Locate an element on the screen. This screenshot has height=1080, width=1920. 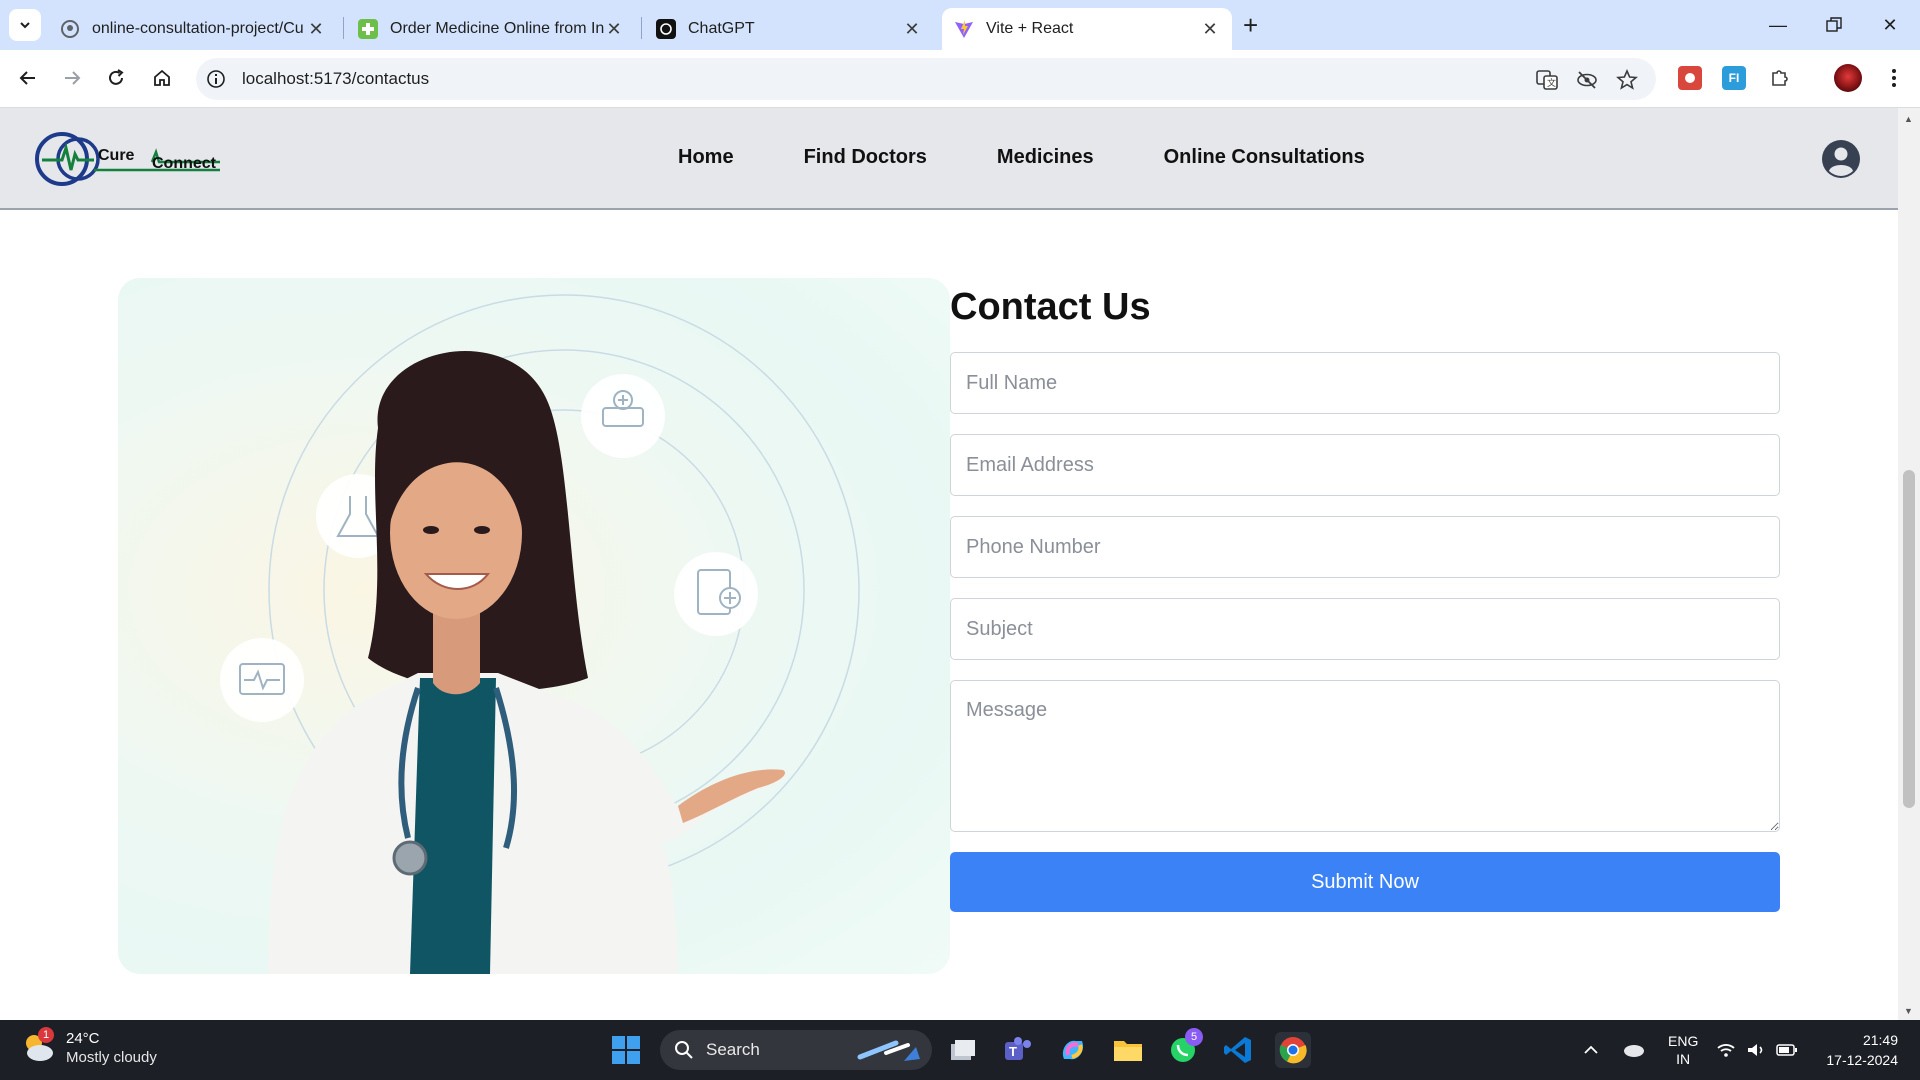
search-highlight-icon is located at coordinates (888, 1050).